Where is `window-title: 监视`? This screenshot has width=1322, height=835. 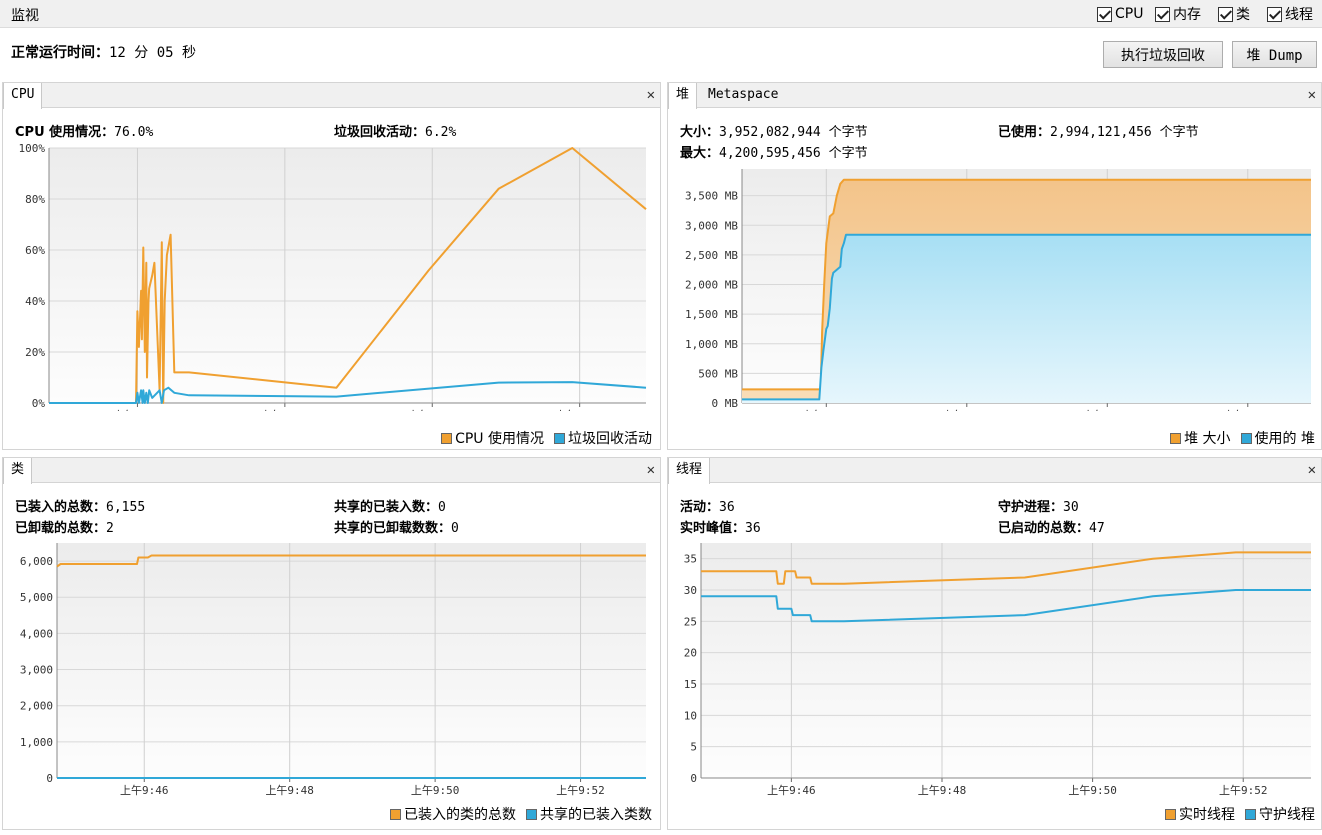 window-title: 监视 is located at coordinates (25, 16).